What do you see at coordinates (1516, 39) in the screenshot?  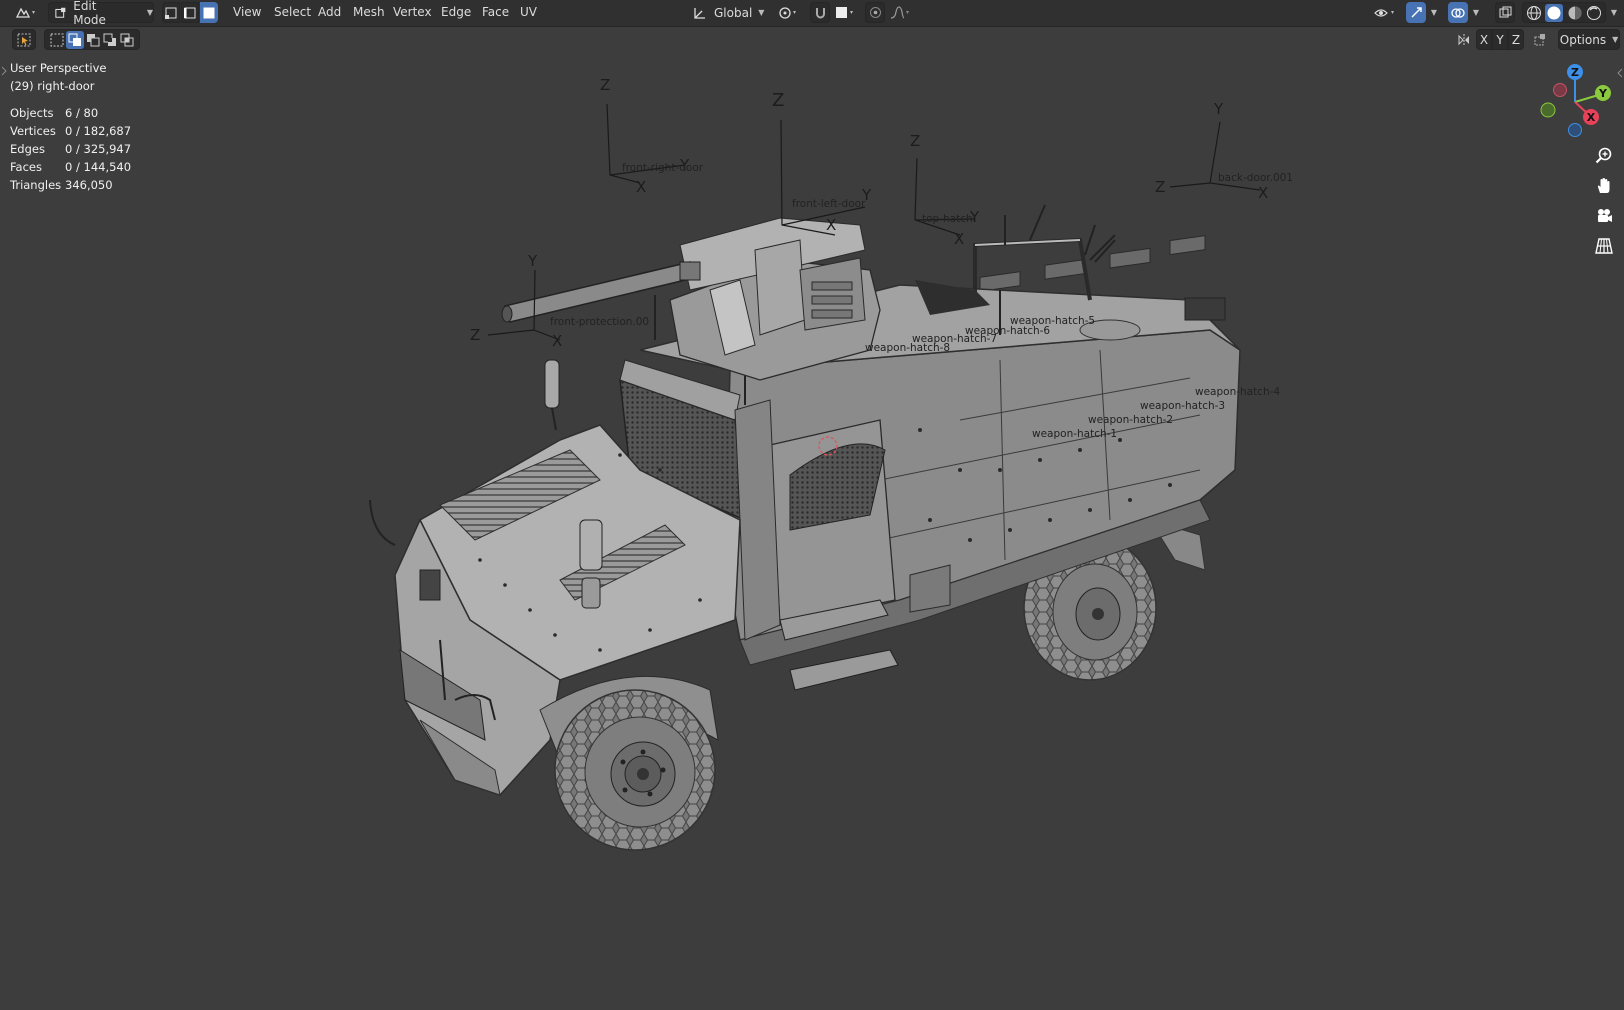 I see `mirror-z-toggle: Z` at bounding box center [1516, 39].